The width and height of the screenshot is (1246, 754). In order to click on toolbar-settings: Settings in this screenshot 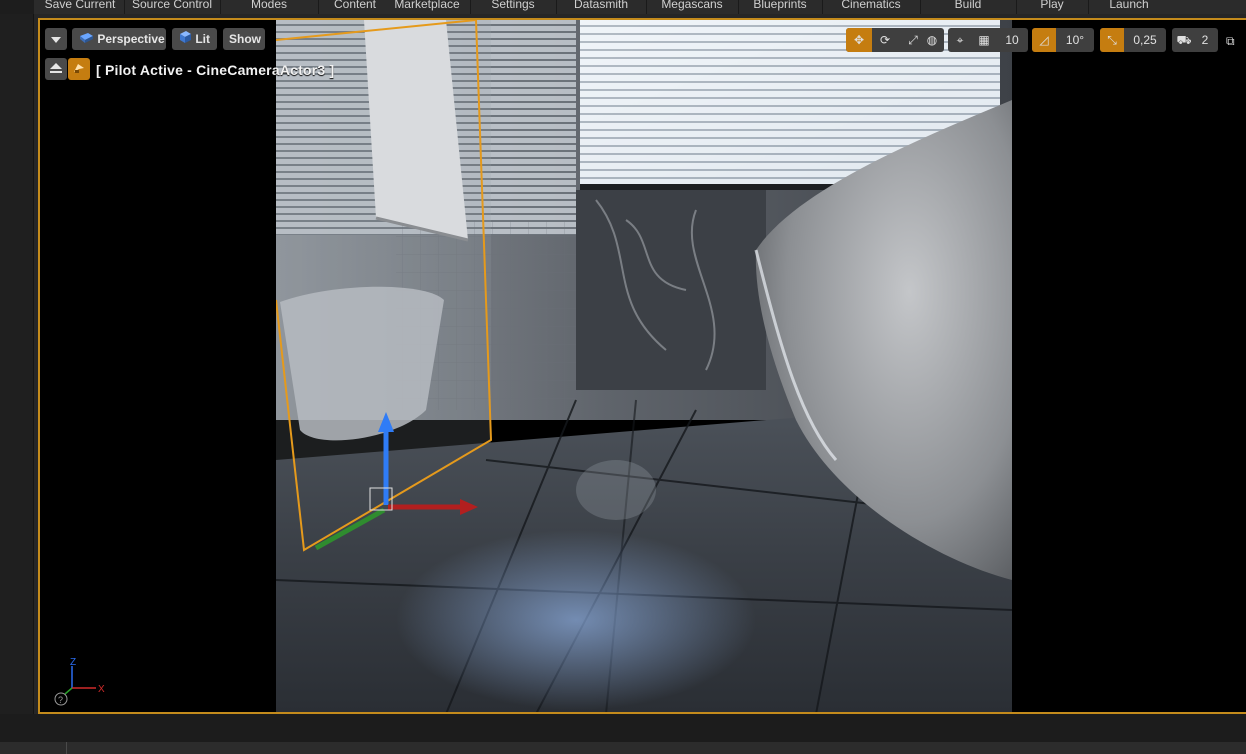, I will do `click(513, 7)`.